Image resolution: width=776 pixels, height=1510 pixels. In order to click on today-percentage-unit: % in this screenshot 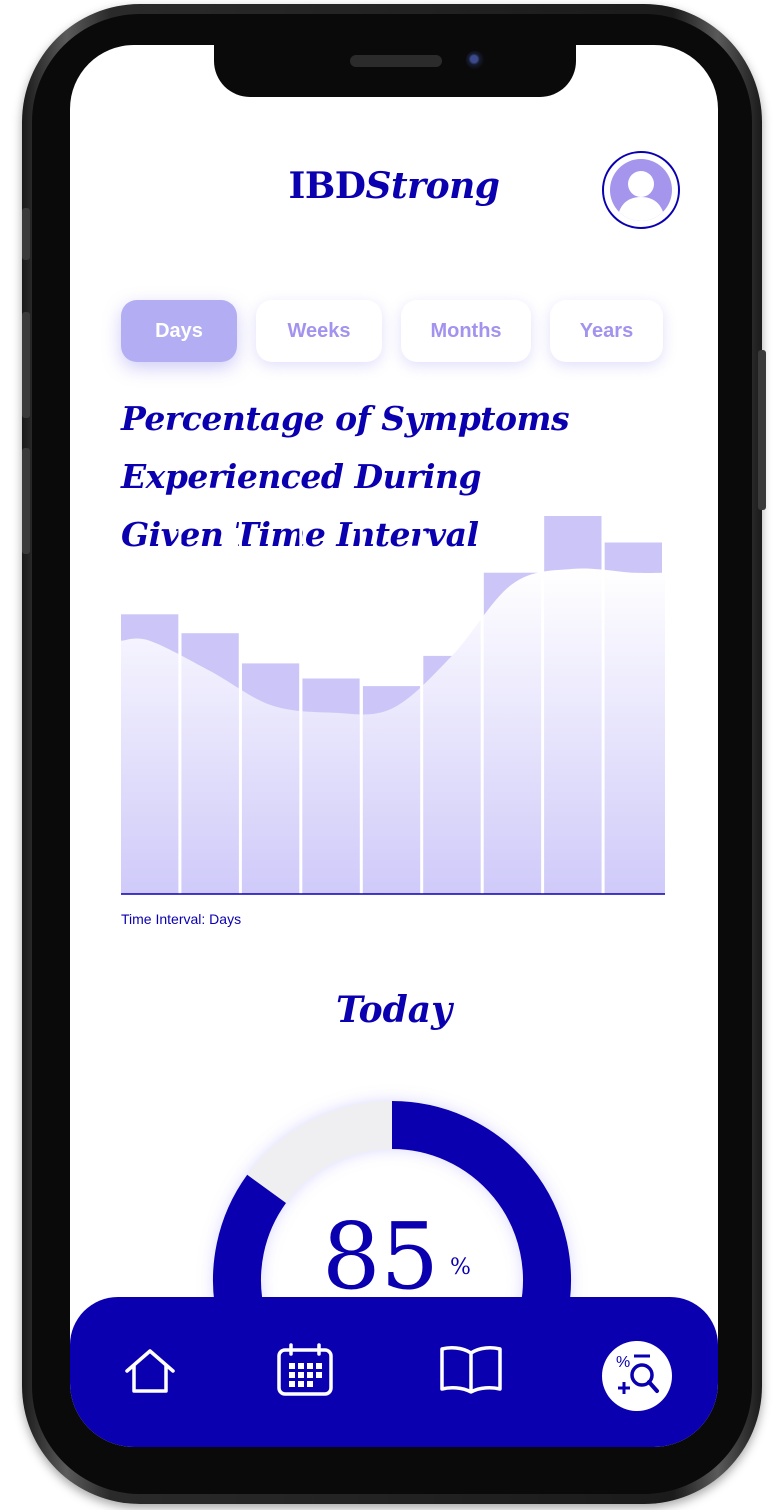, I will do `click(460, 1267)`.